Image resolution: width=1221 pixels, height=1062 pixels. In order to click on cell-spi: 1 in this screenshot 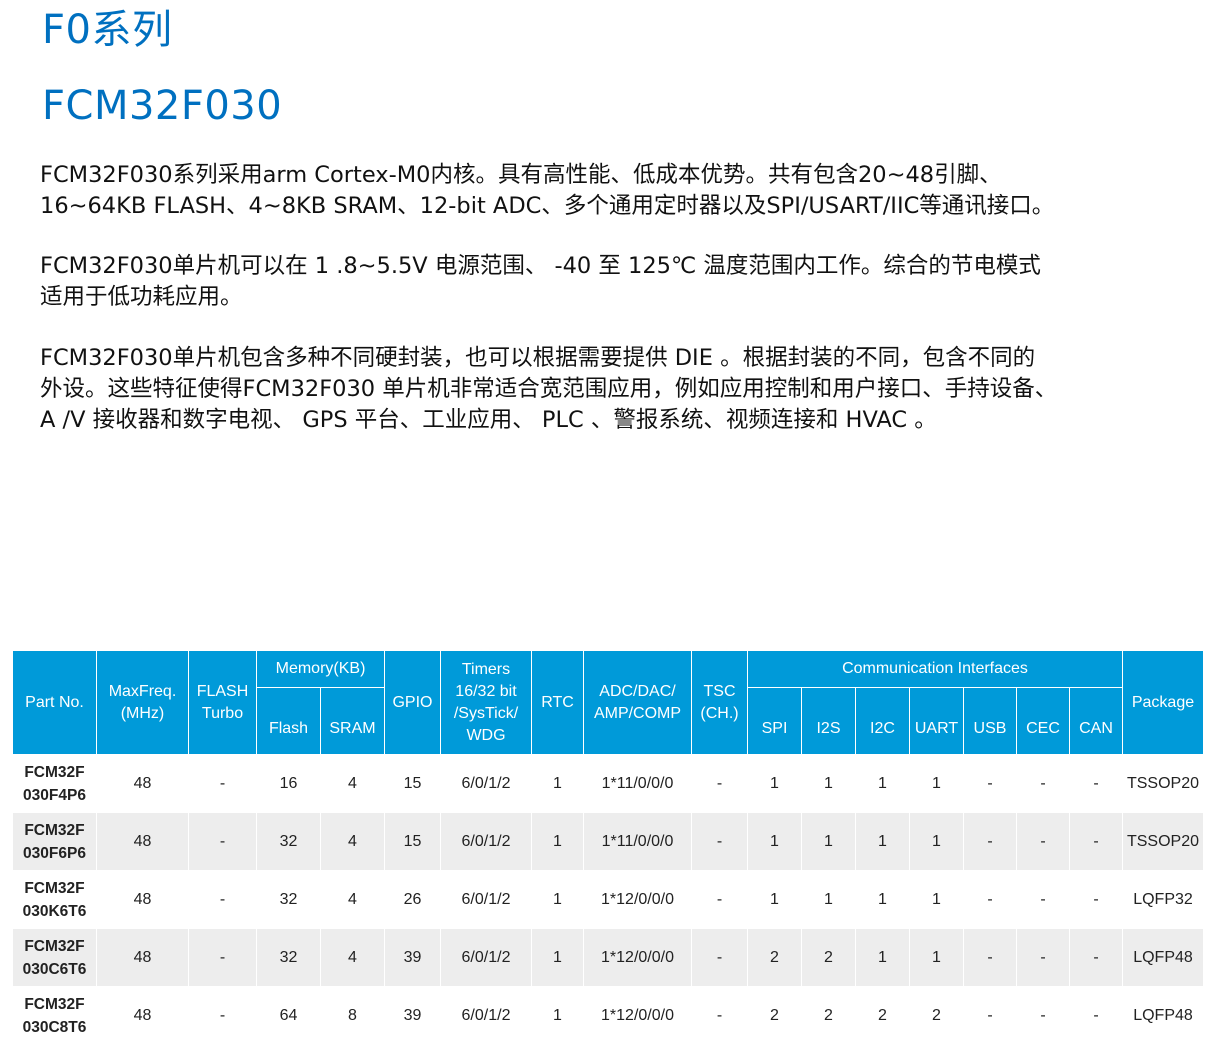, I will do `click(774, 783)`.